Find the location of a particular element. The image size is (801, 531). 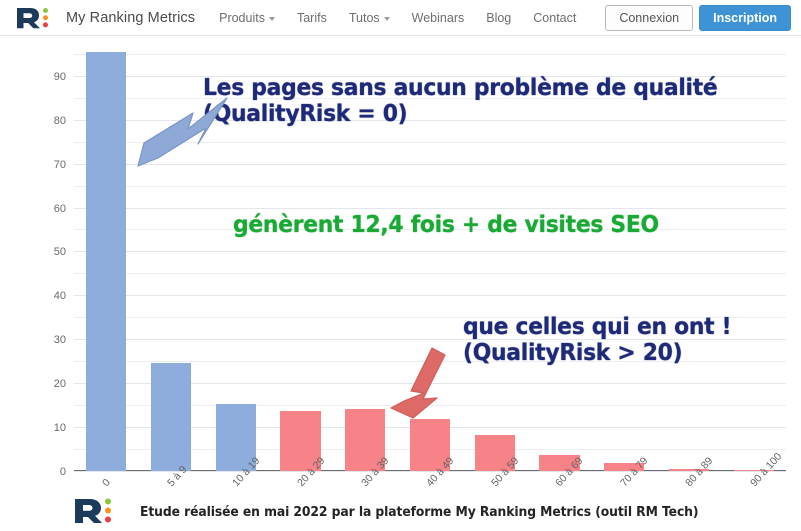

red-arrow-icon is located at coordinates (418, 383).